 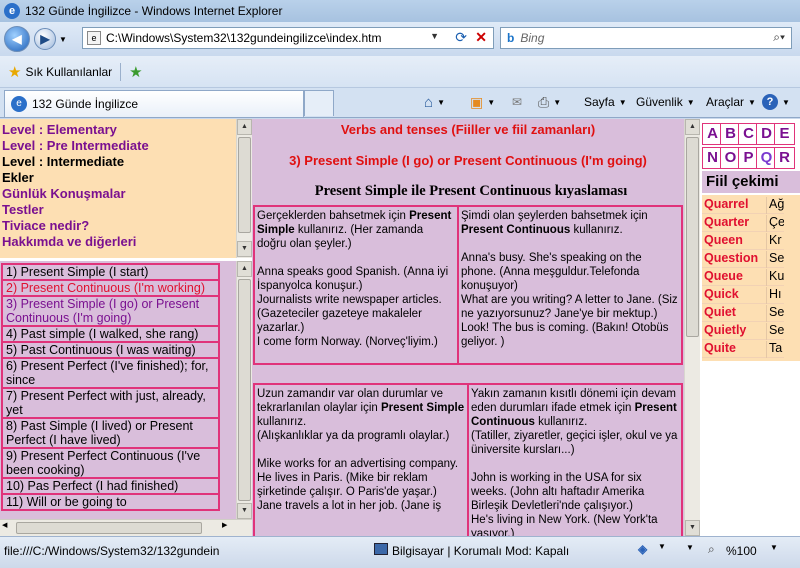 What do you see at coordinates (775, 205) in the screenshot?
I see `word-meaning: Ağ` at bounding box center [775, 205].